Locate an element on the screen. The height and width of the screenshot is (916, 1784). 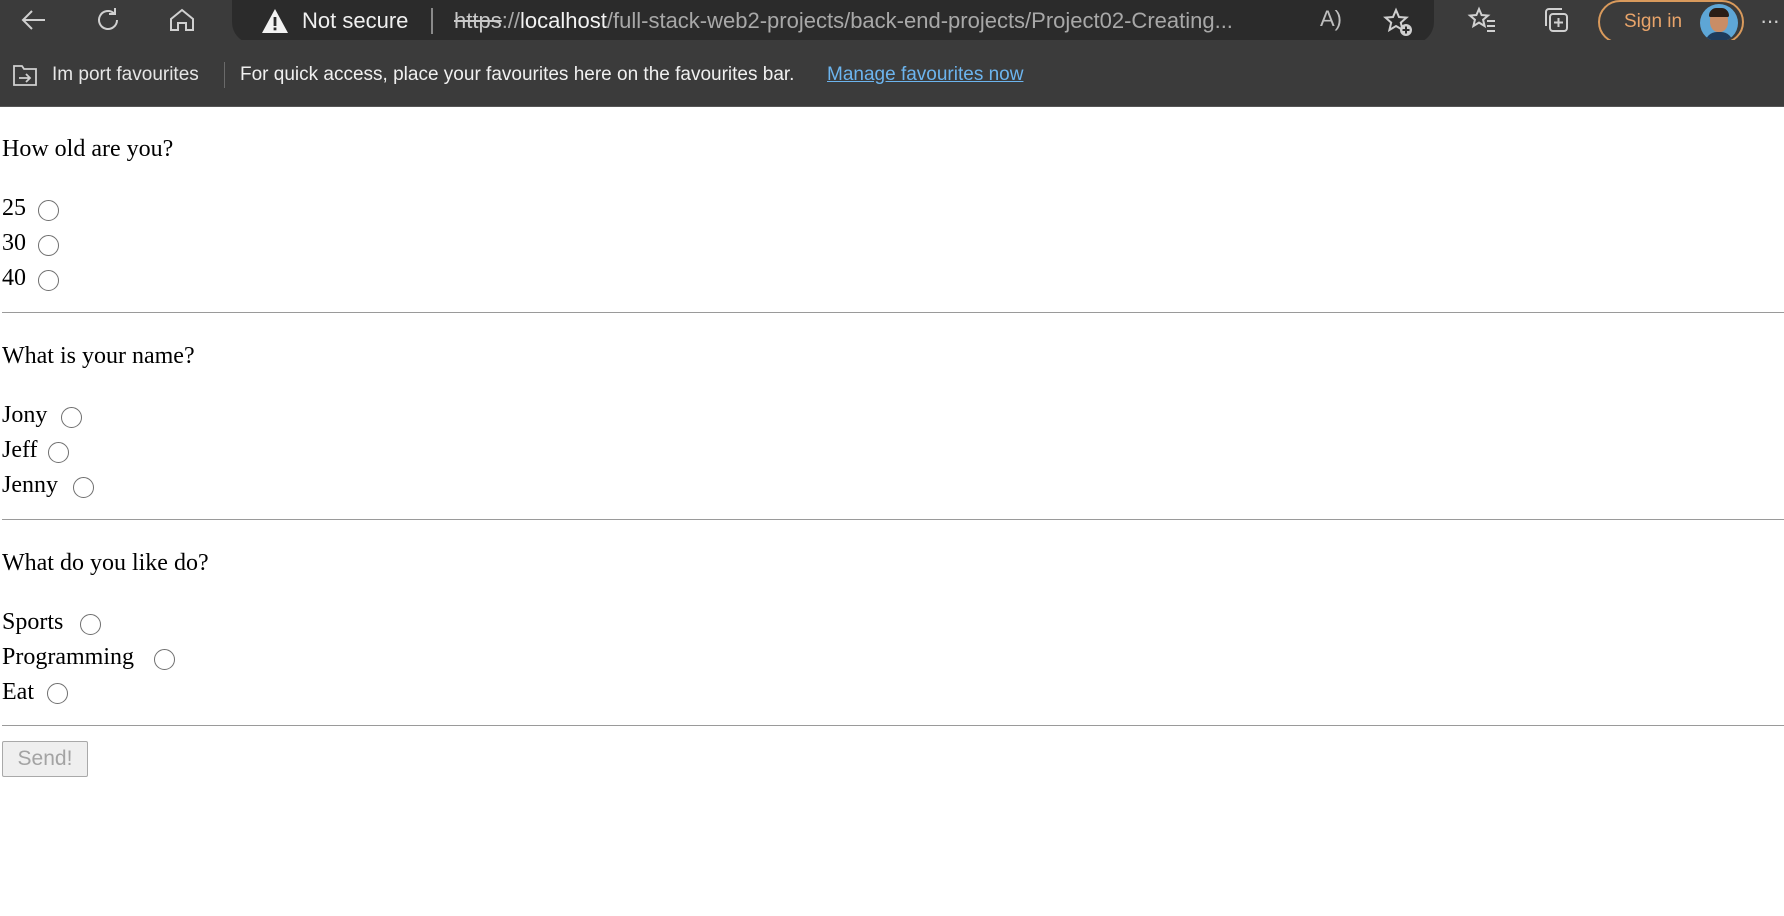
option-label-30: 30 is located at coordinates (14, 243).